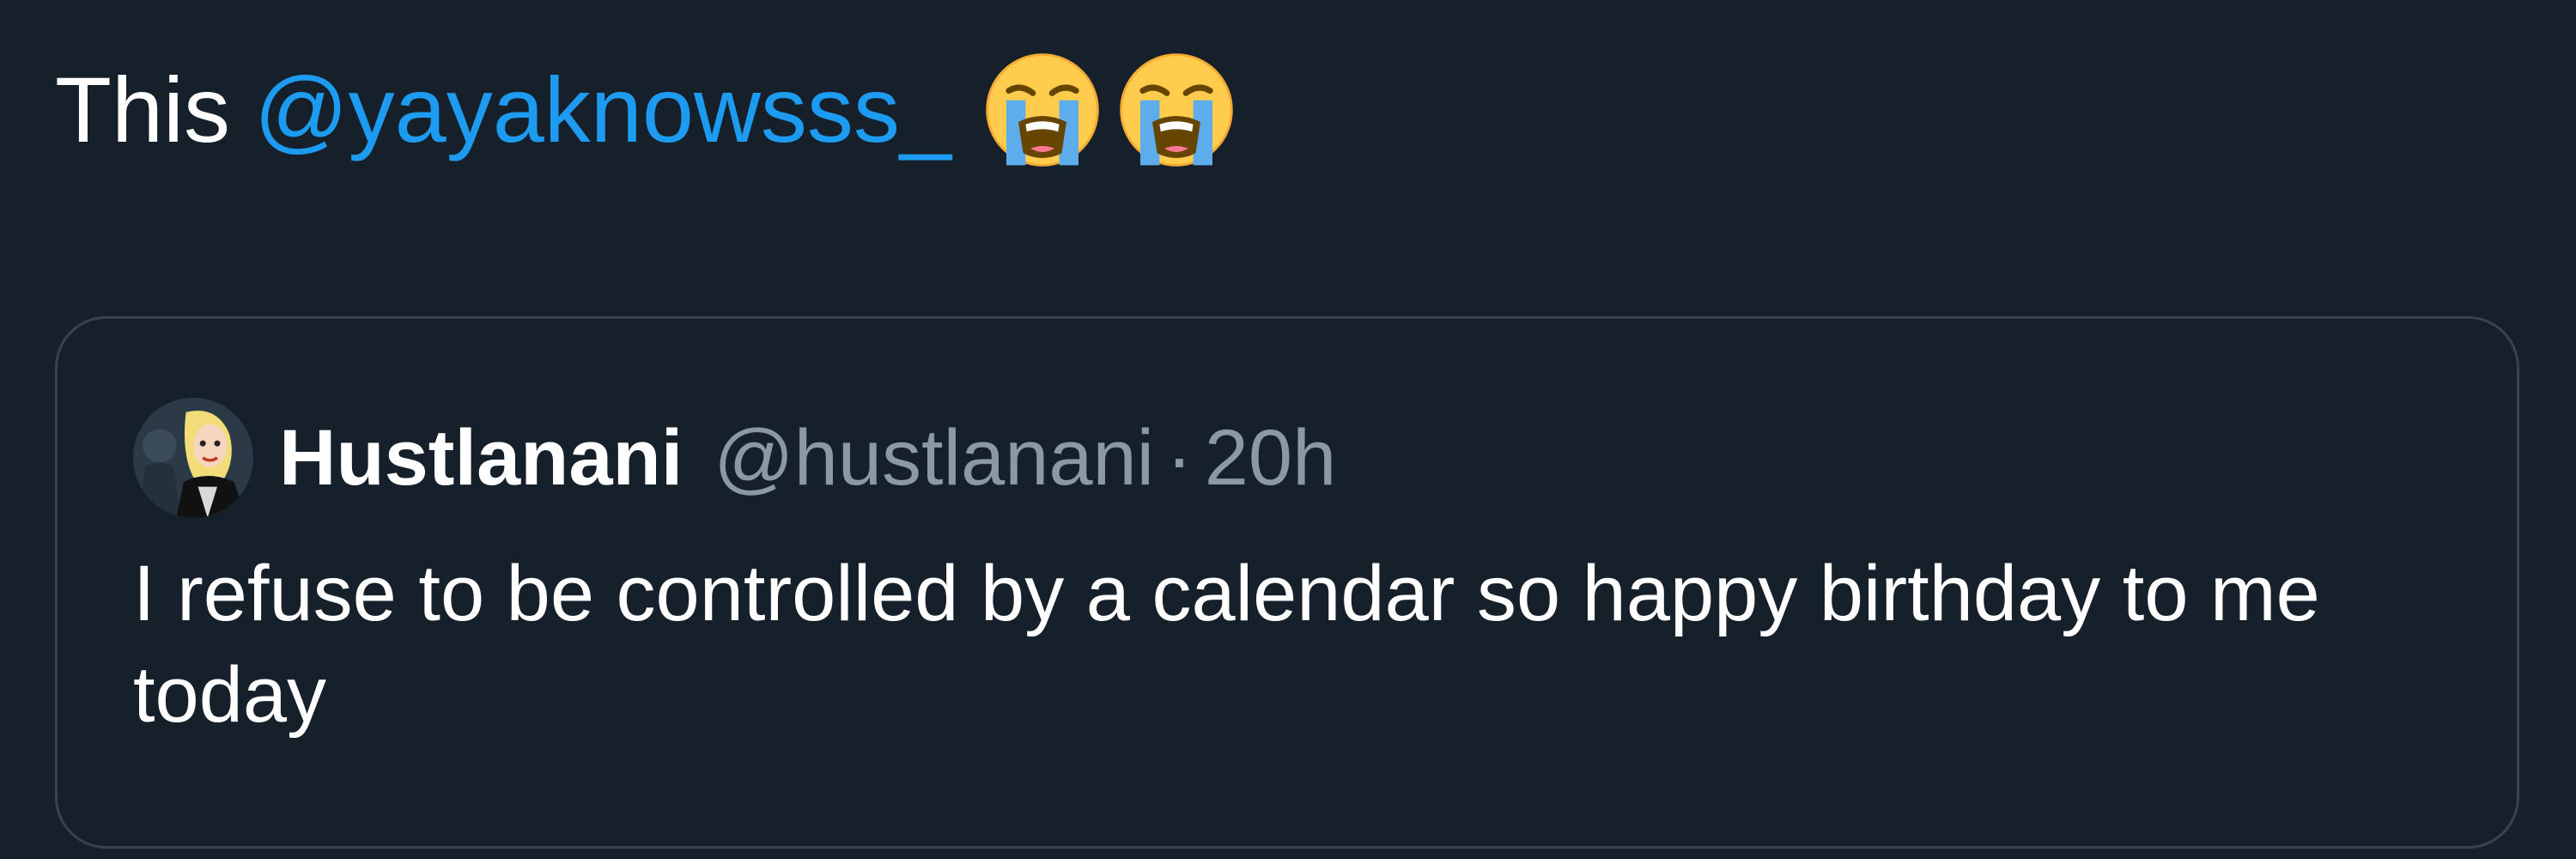  What do you see at coordinates (143, 109) in the screenshot?
I see `tweet-text-start: This` at bounding box center [143, 109].